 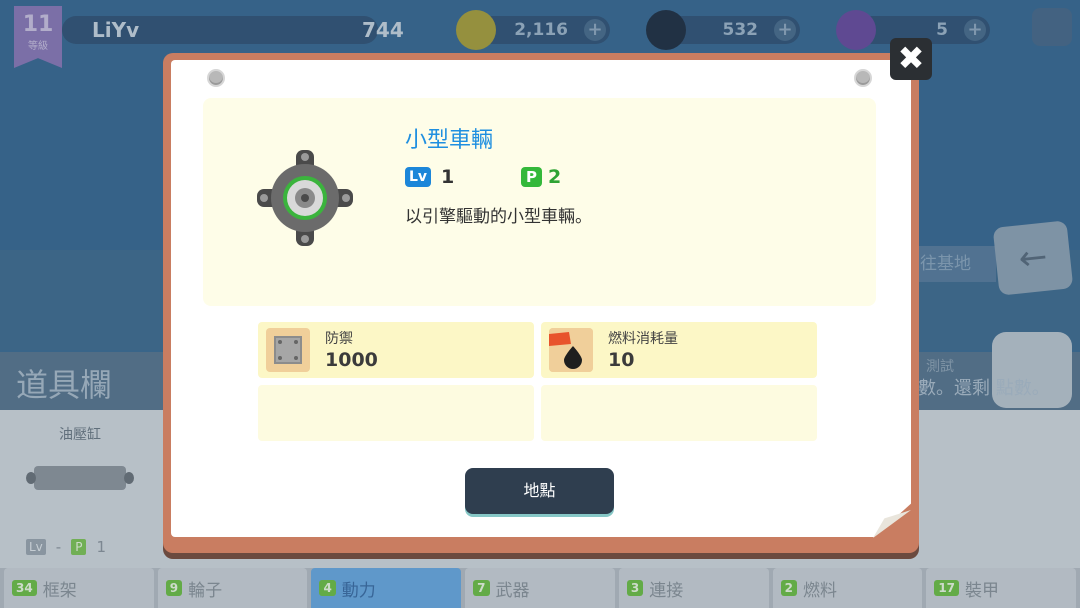 What do you see at coordinates (483, 177) in the screenshot?
I see `part-level-row: Lv 1 P 2` at bounding box center [483, 177].